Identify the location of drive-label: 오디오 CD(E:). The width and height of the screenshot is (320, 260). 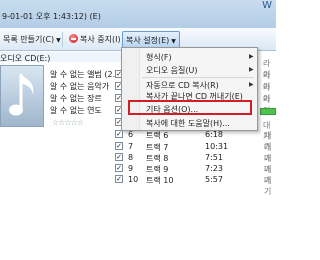
(25, 58).